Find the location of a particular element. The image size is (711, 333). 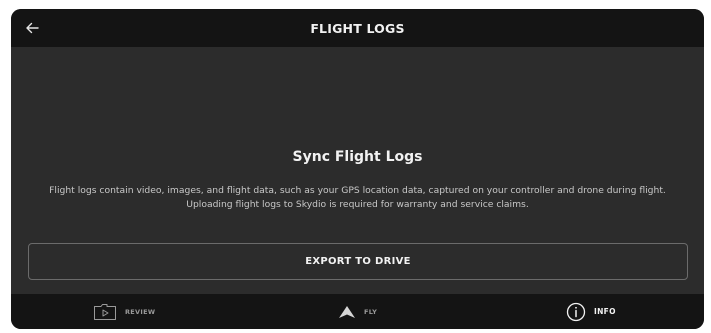

tab-review-label: REVIEW is located at coordinates (140, 311).